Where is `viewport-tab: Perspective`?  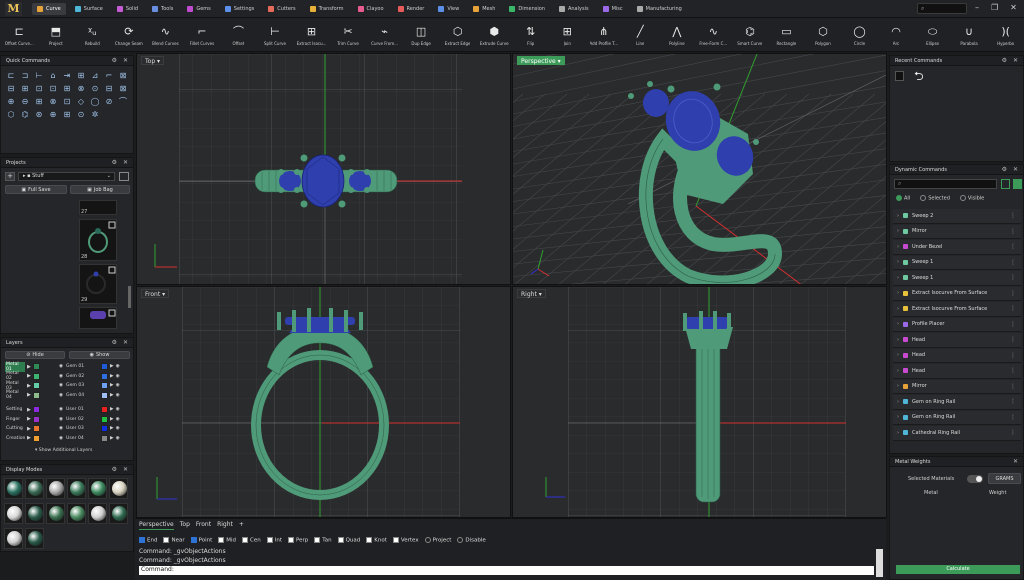 viewport-tab: Perspective is located at coordinates (156, 525).